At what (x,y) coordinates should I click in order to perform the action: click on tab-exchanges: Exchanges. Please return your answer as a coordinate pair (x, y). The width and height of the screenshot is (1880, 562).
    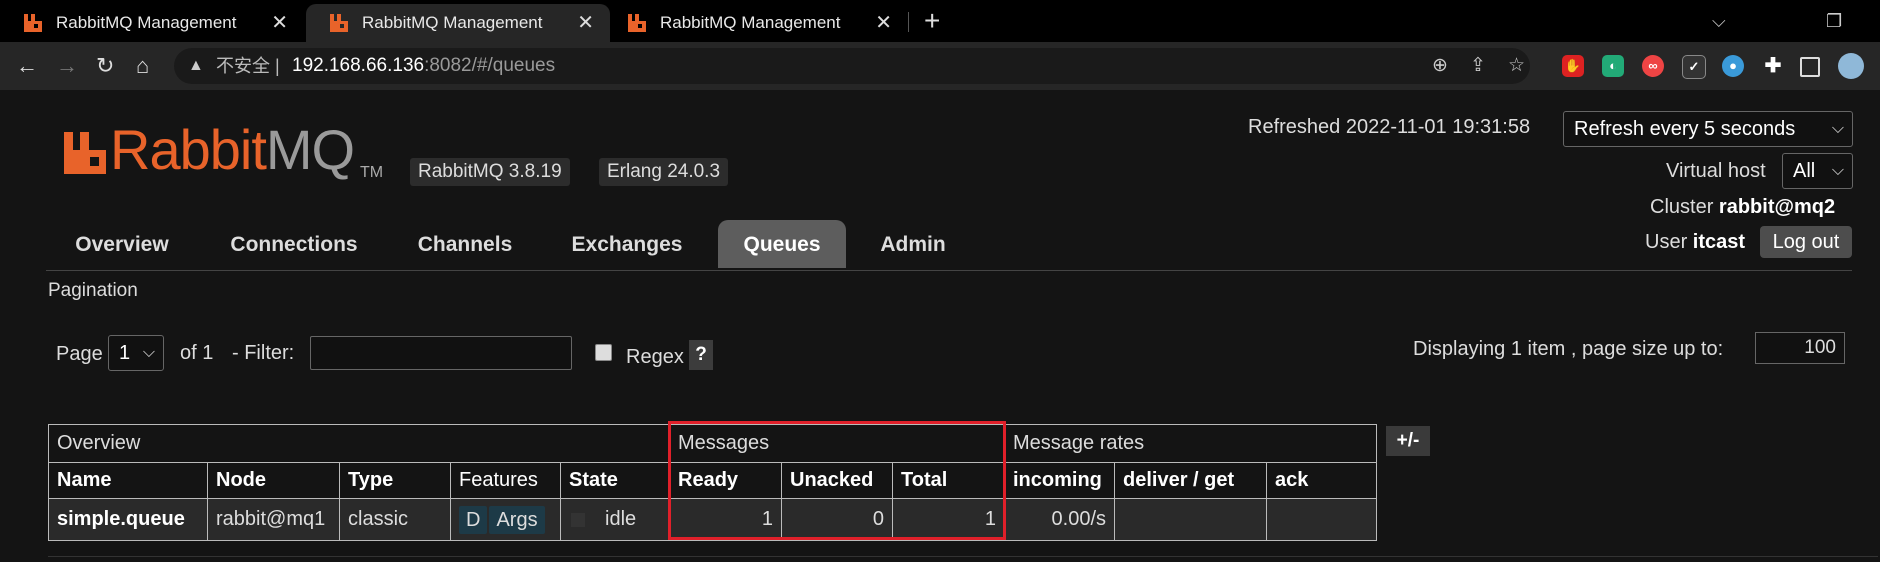
    Looking at the image, I should click on (627, 244).